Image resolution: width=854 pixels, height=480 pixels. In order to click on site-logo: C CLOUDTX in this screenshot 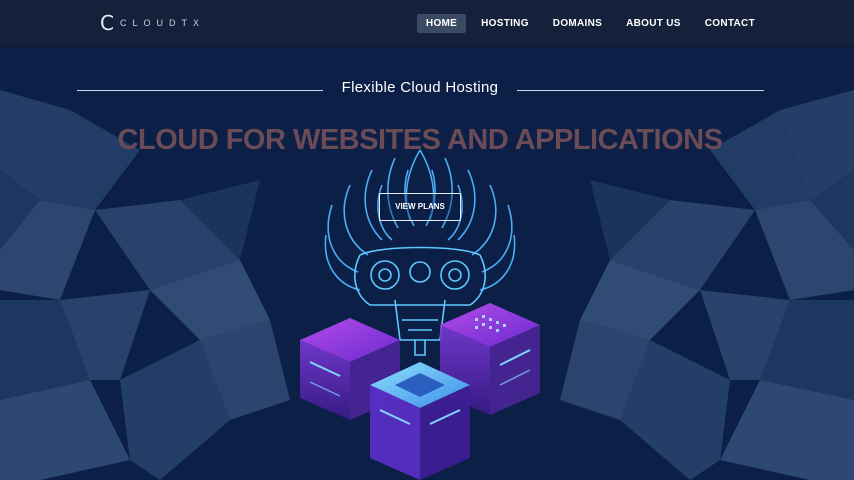, I will do `click(152, 23)`.